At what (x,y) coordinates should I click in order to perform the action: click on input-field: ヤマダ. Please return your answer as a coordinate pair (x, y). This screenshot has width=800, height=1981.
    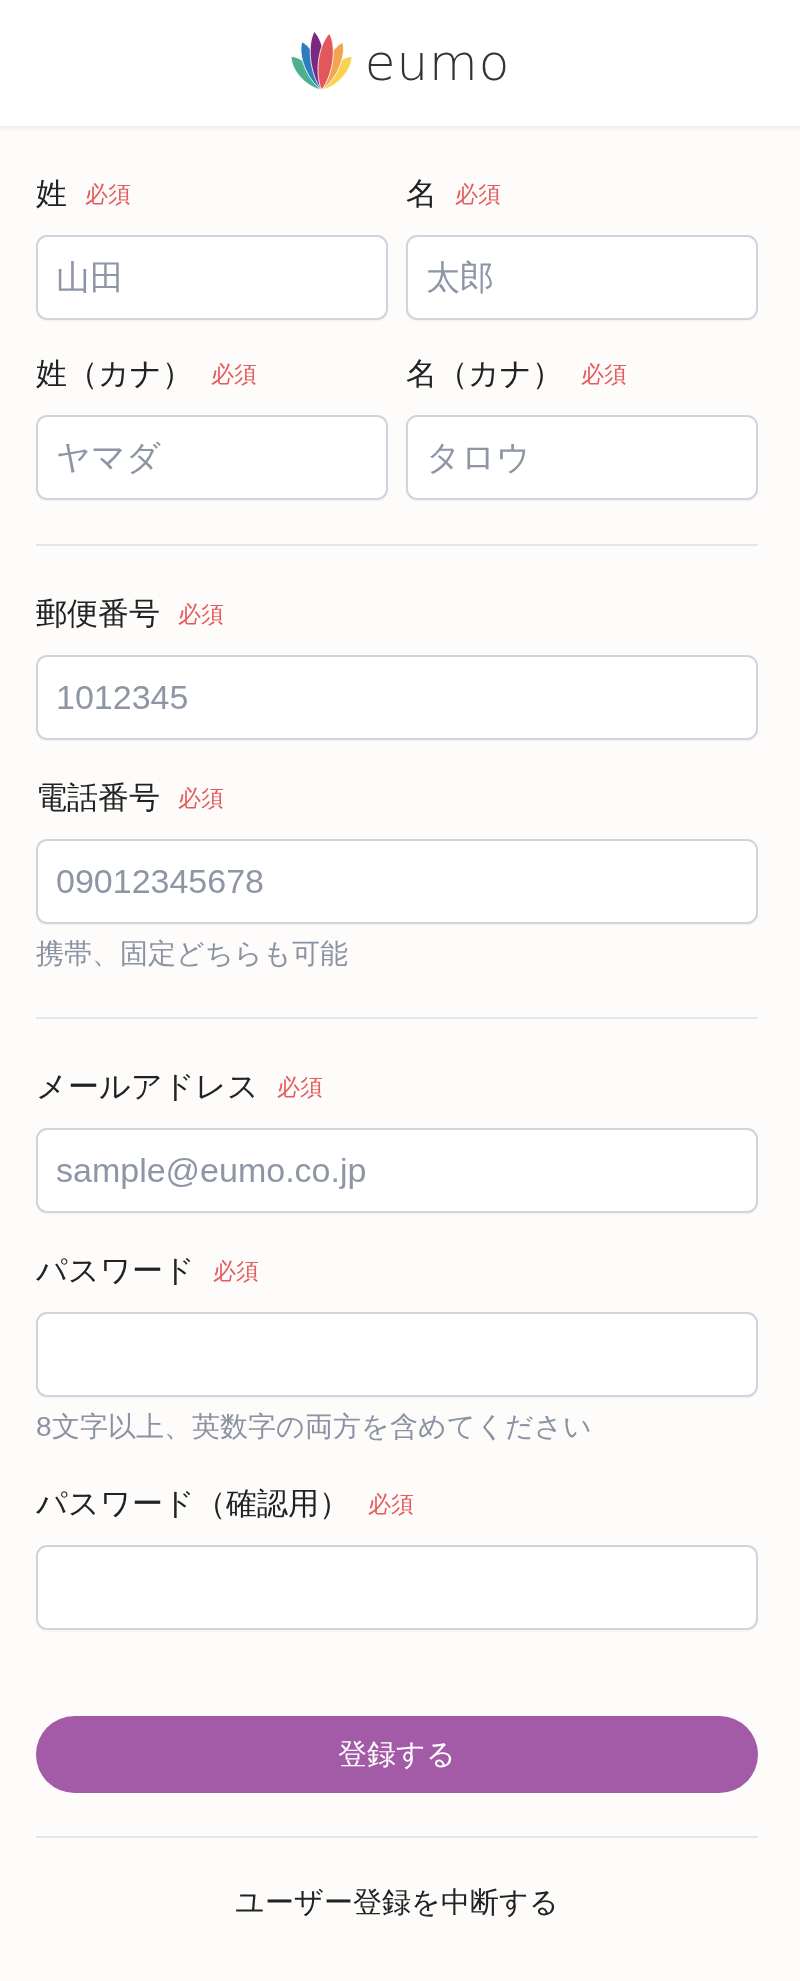
    Looking at the image, I should click on (212, 457).